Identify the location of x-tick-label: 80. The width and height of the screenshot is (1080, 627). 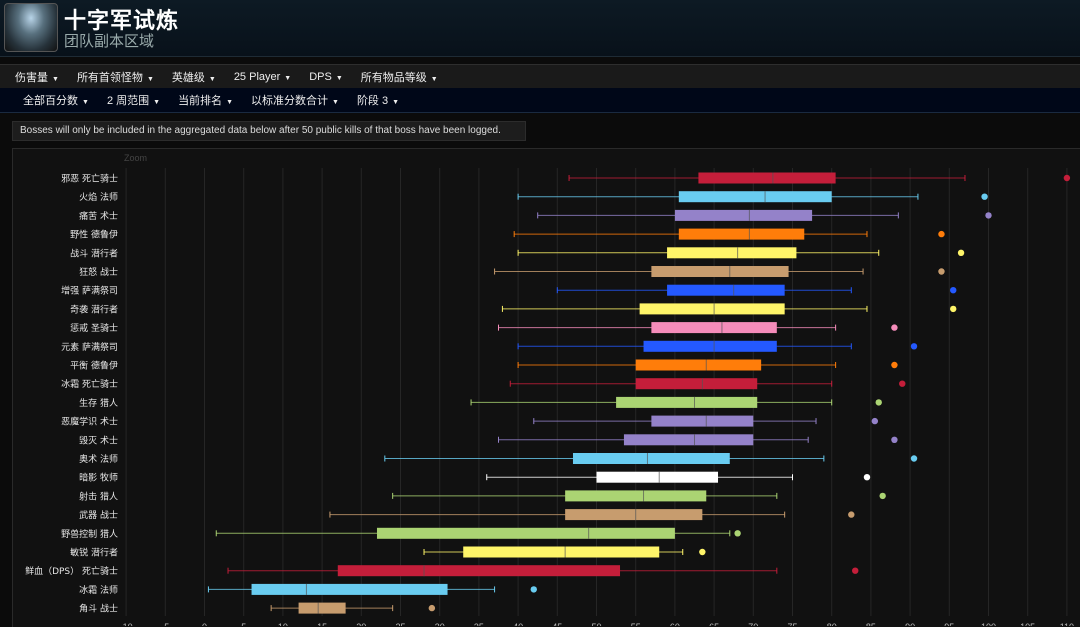
(832, 624).